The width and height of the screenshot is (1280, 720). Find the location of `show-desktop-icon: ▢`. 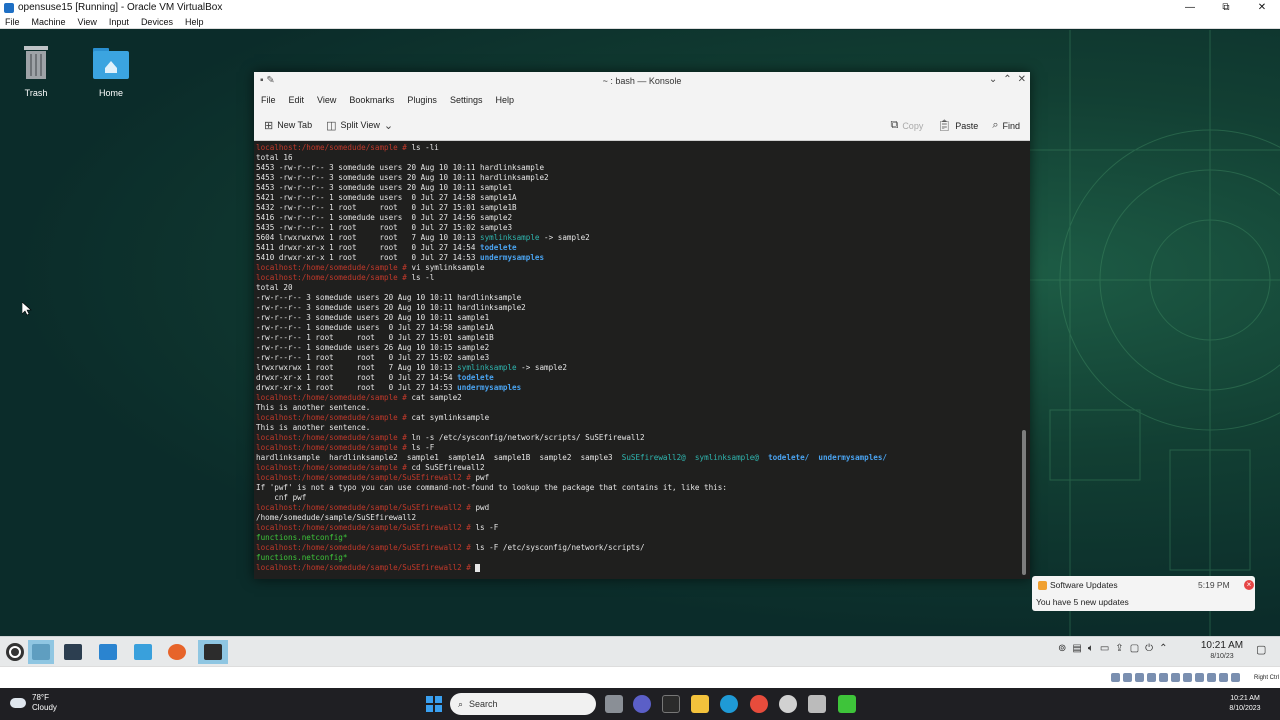

show-desktop-icon: ▢ is located at coordinates (1261, 649).